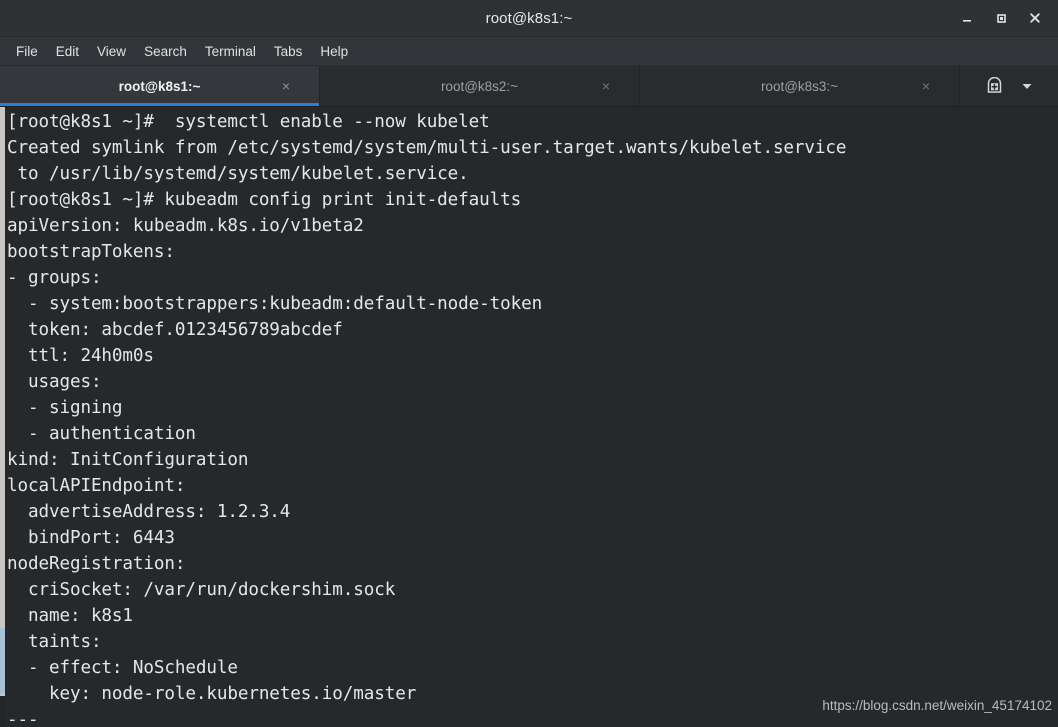 Image resolution: width=1058 pixels, height=727 pixels. I want to click on tab-label: root@k8s3:~, so click(799, 86).